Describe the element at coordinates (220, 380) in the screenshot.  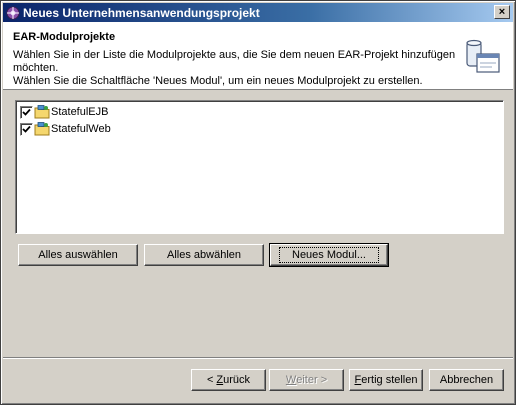
I see `back-mnemonic: Z` at that location.